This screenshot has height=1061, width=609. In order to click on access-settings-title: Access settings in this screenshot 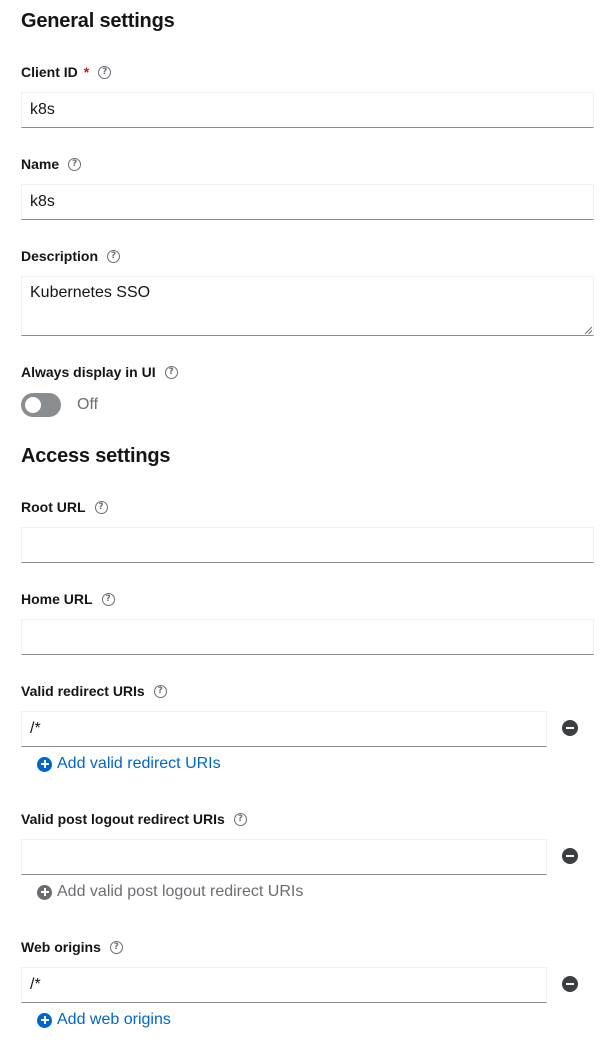, I will do `click(96, 456)`.